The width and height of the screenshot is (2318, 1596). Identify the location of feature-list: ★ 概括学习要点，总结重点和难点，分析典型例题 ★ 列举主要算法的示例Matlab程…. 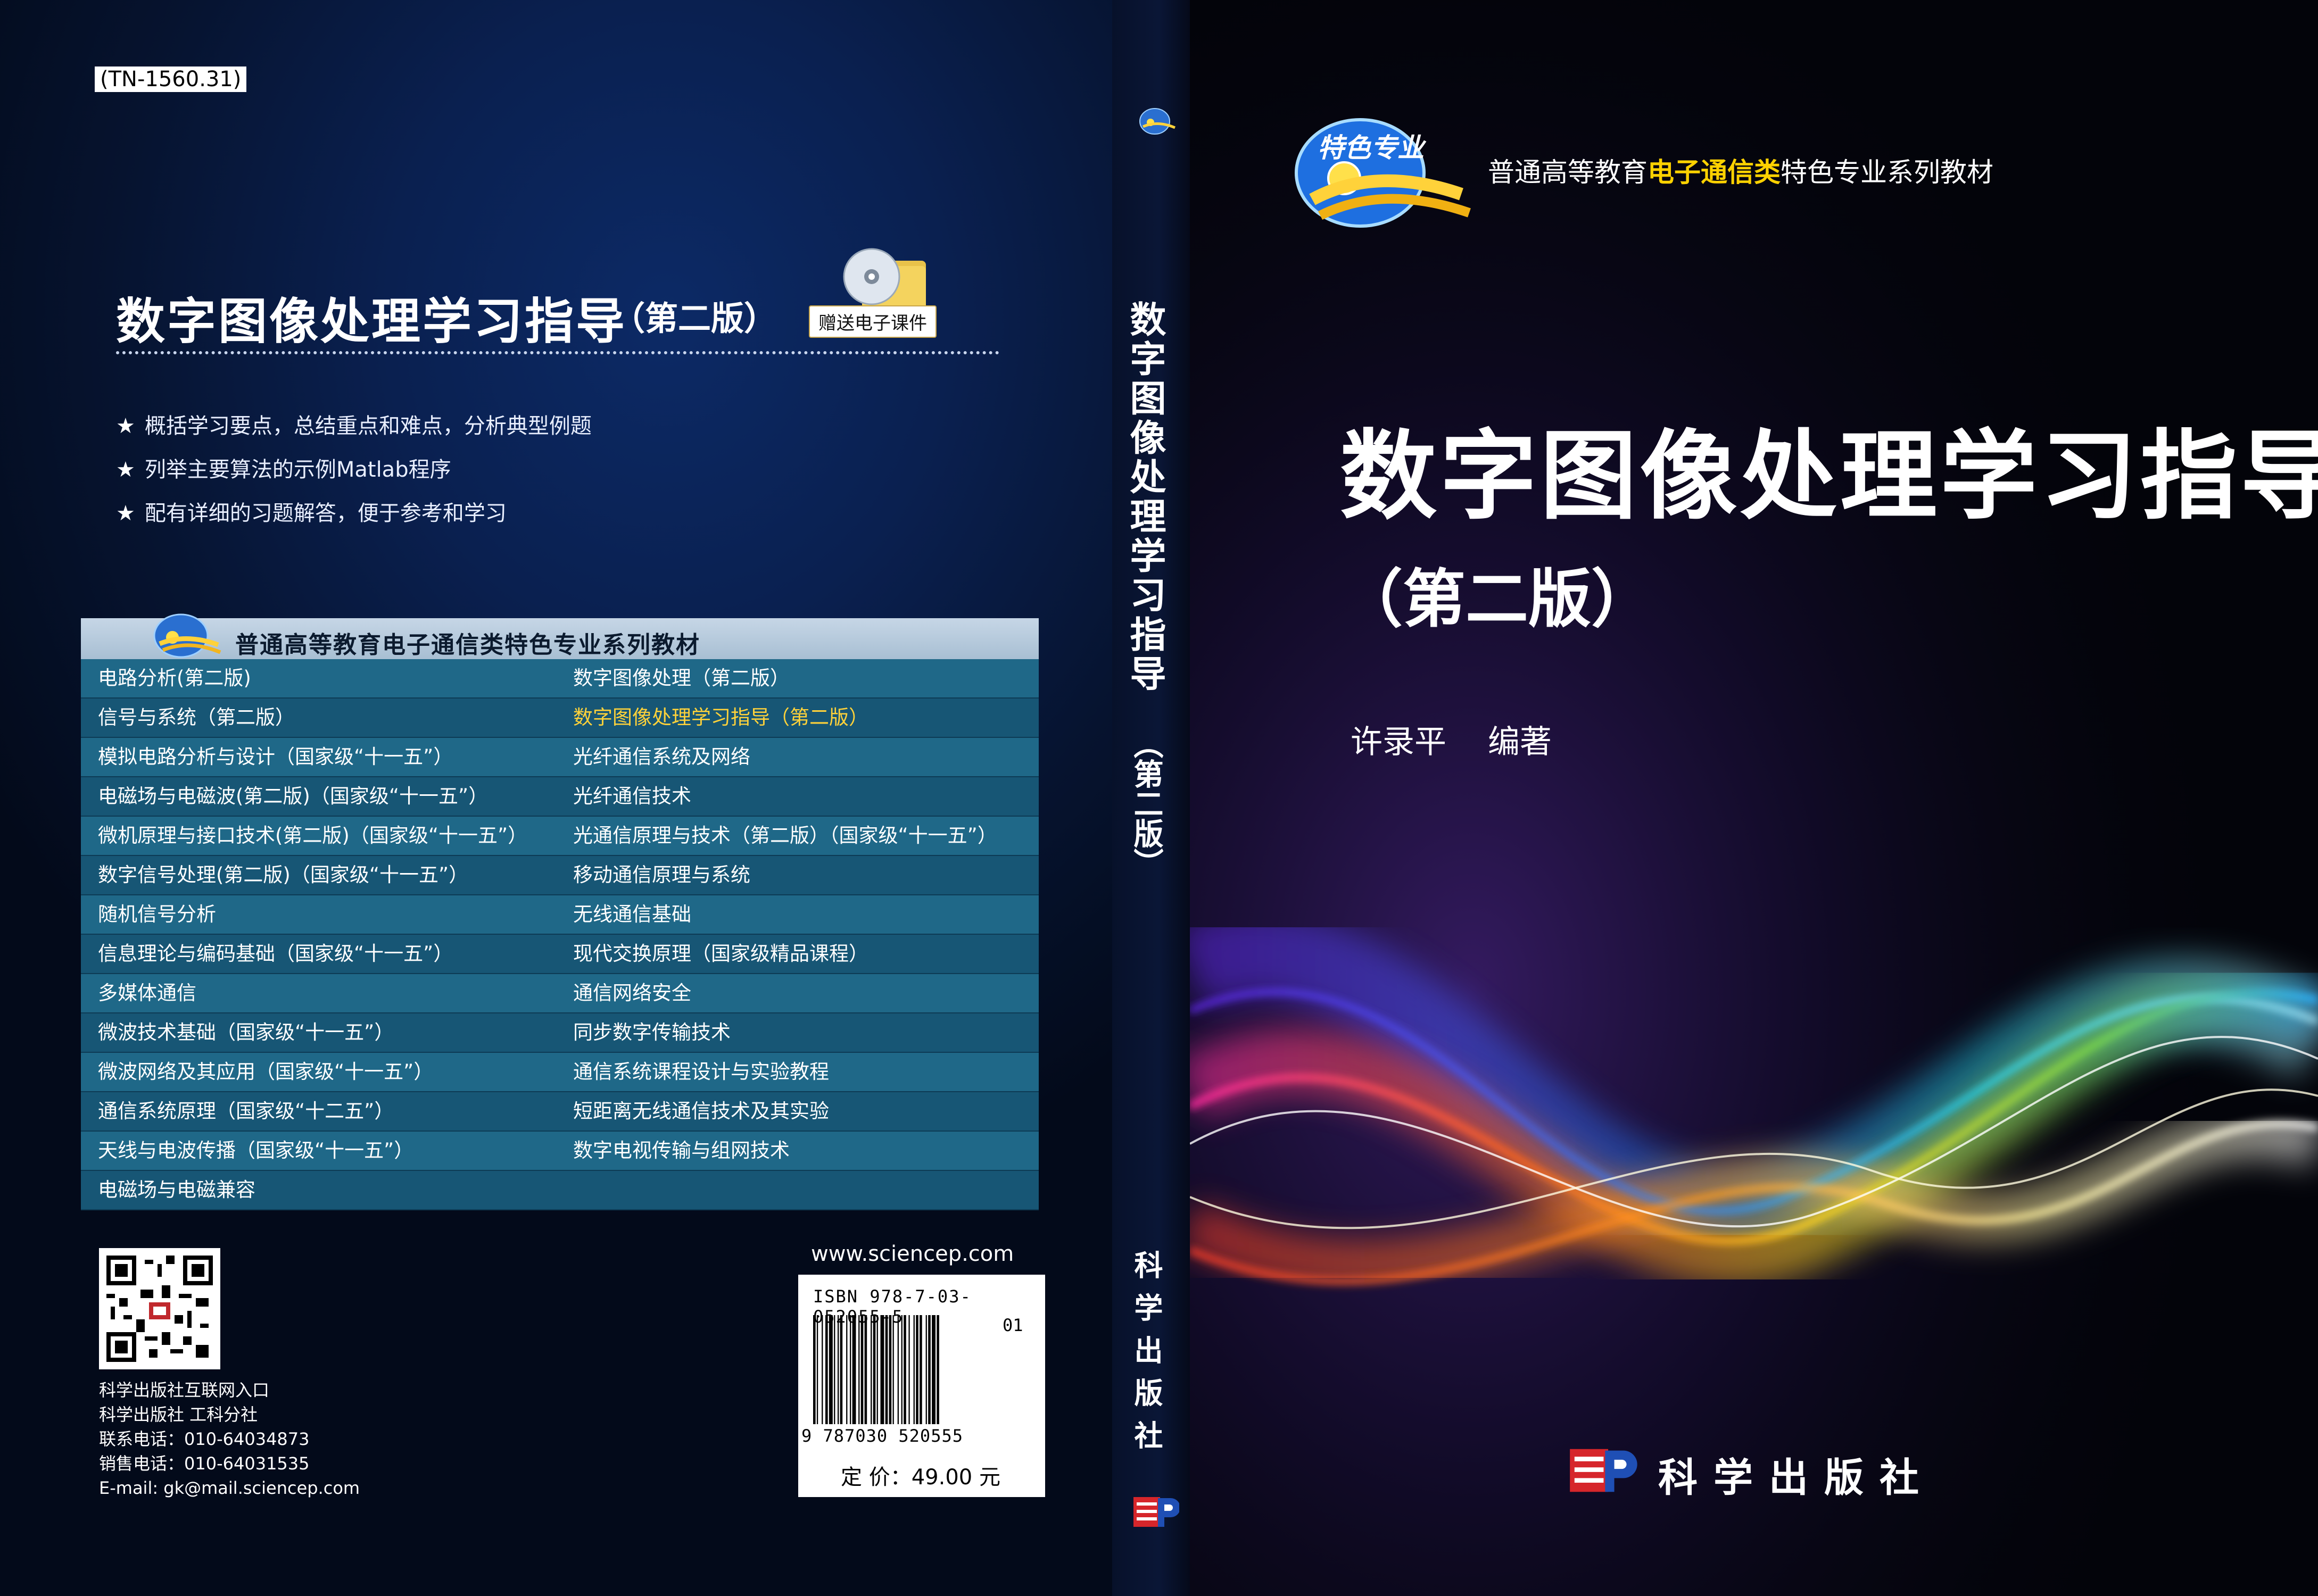
(354, 469).